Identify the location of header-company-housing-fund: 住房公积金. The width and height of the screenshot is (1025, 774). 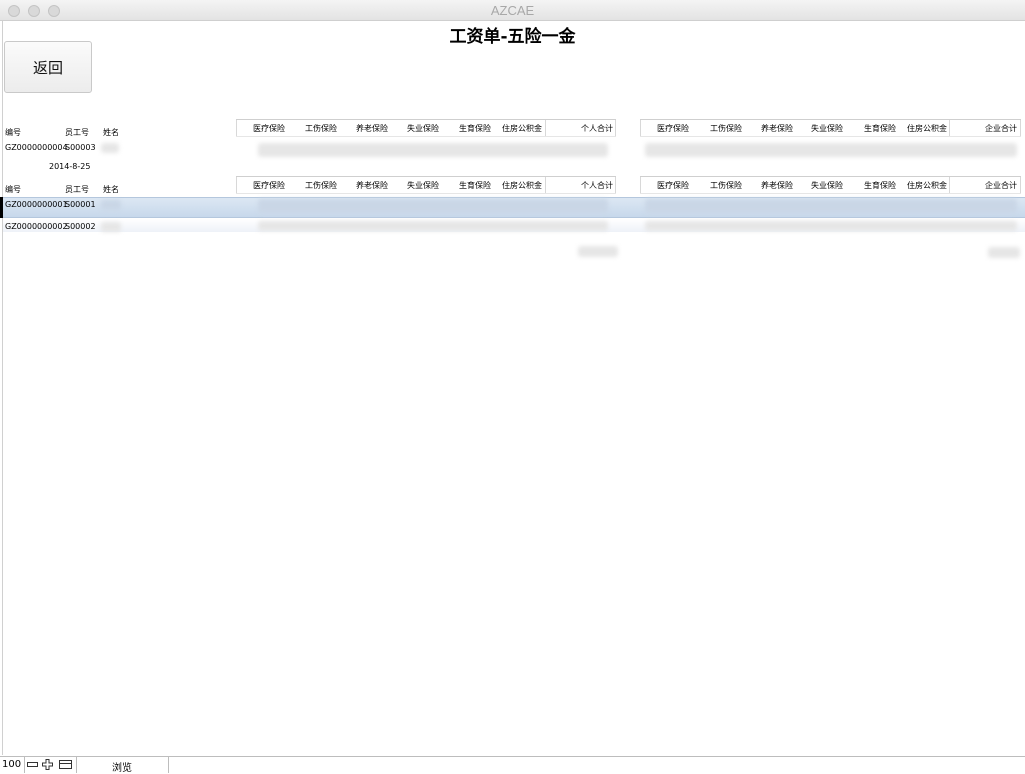
(927, 128).